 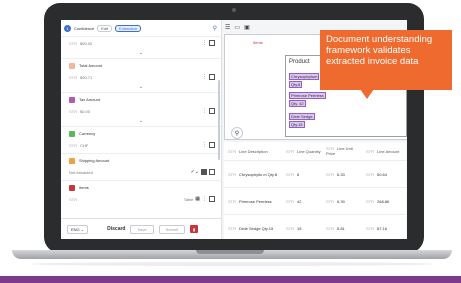 I want to click on table-cell: STR 42, so click(x=302, y=201).